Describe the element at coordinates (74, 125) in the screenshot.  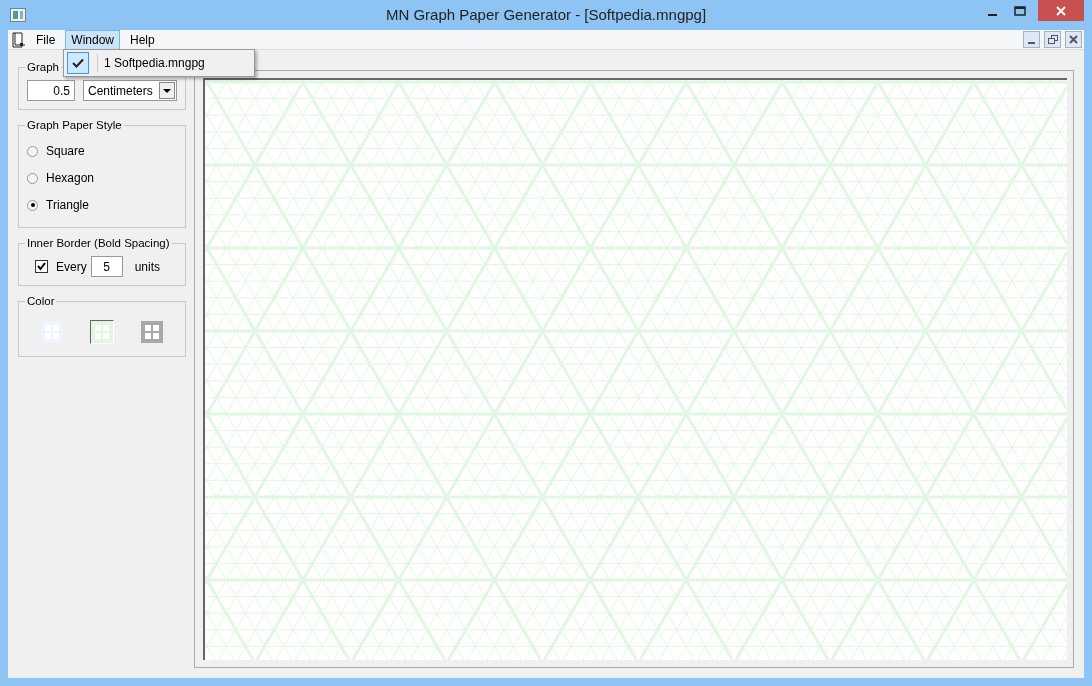
I see `group-title: Graph Paper Style` at that location.